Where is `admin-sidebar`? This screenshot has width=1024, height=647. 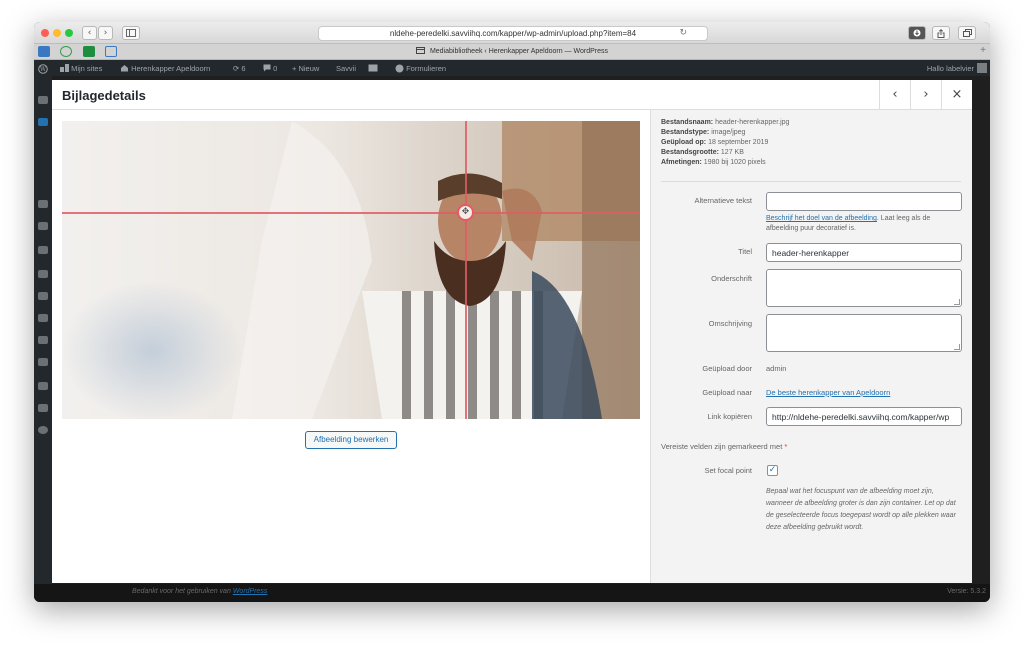 admin-sidebar is located at coordinates (43, 339).